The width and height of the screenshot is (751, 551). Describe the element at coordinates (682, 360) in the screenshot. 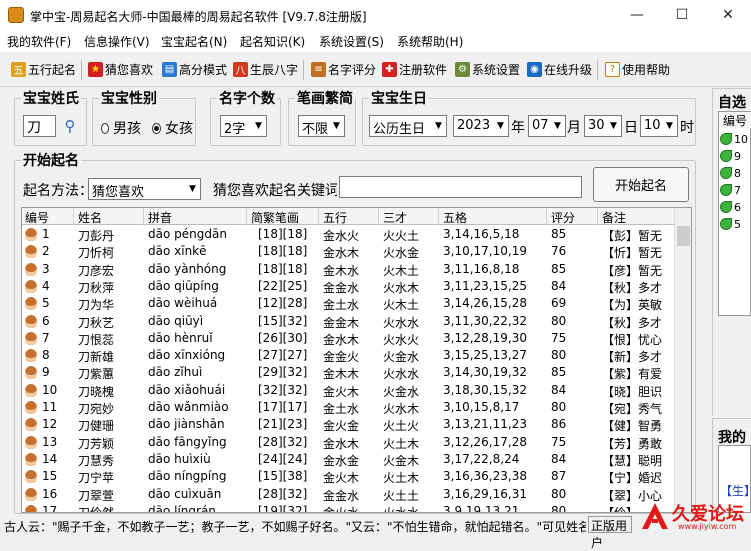

I see `vertical-scrollbar` at that location.